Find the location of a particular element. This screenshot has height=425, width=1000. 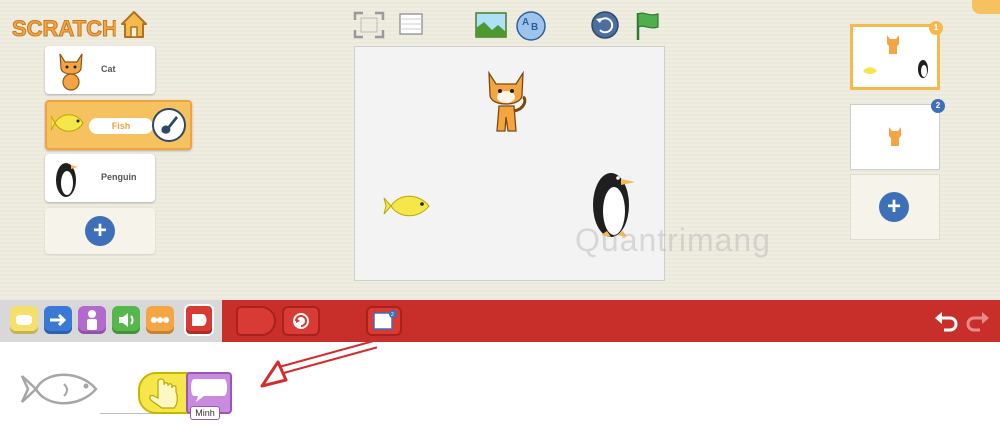

arrow-right-icon is located at coordinates (58, 320).